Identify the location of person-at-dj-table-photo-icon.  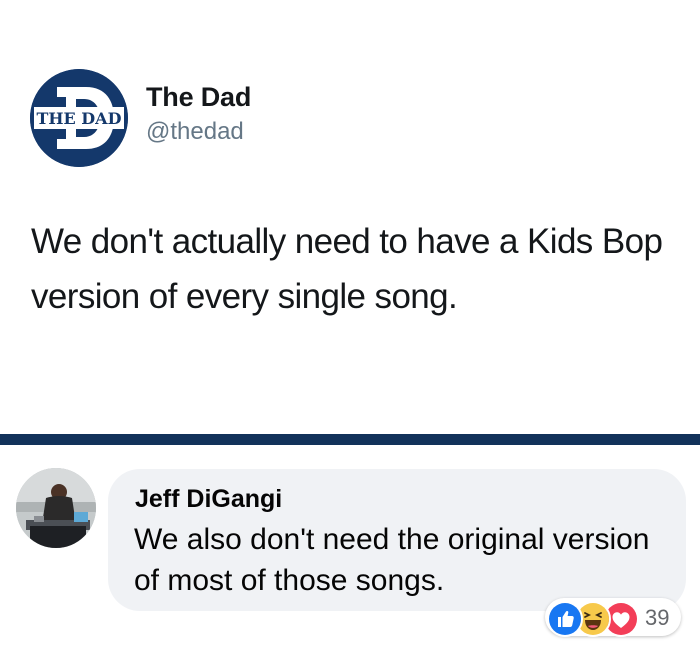
(56, 508).